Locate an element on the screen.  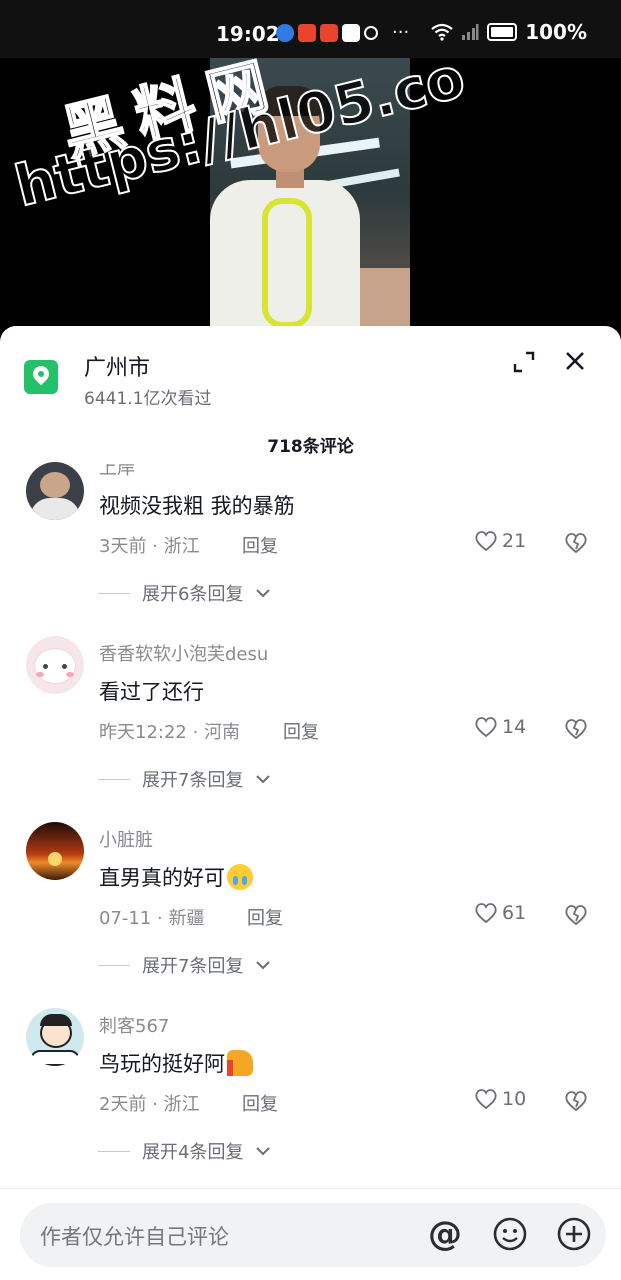
status-right: 100% is located at coordinates (509, 32).